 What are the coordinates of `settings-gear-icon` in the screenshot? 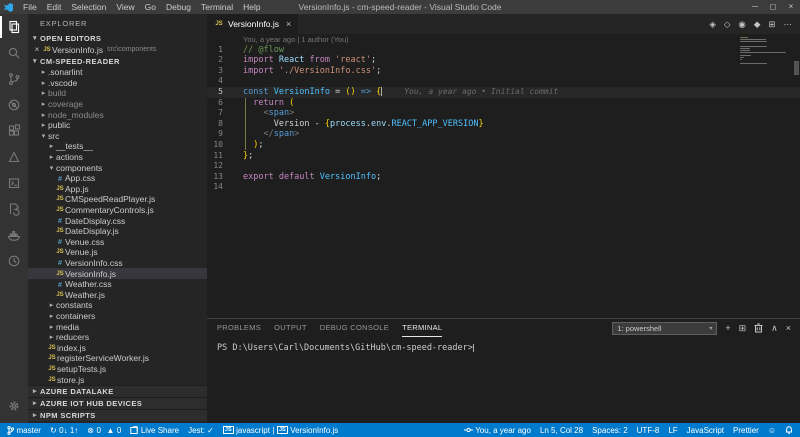 It's located at (14, 406).